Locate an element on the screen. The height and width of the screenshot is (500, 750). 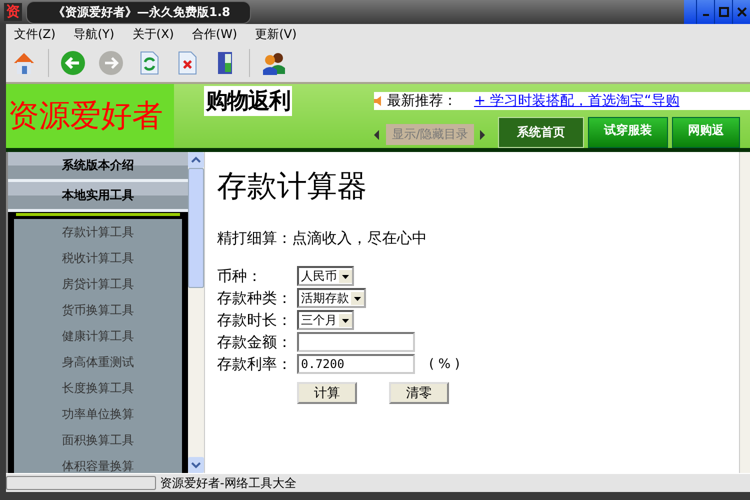
scroll-up-icon is located at coordinates (196, 160).